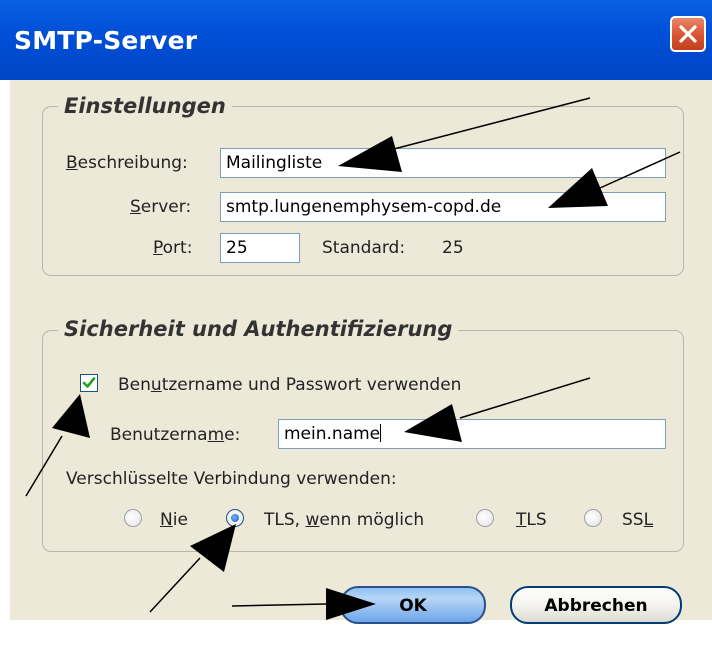  I want to click on port-value: 25, so click(237, 248).